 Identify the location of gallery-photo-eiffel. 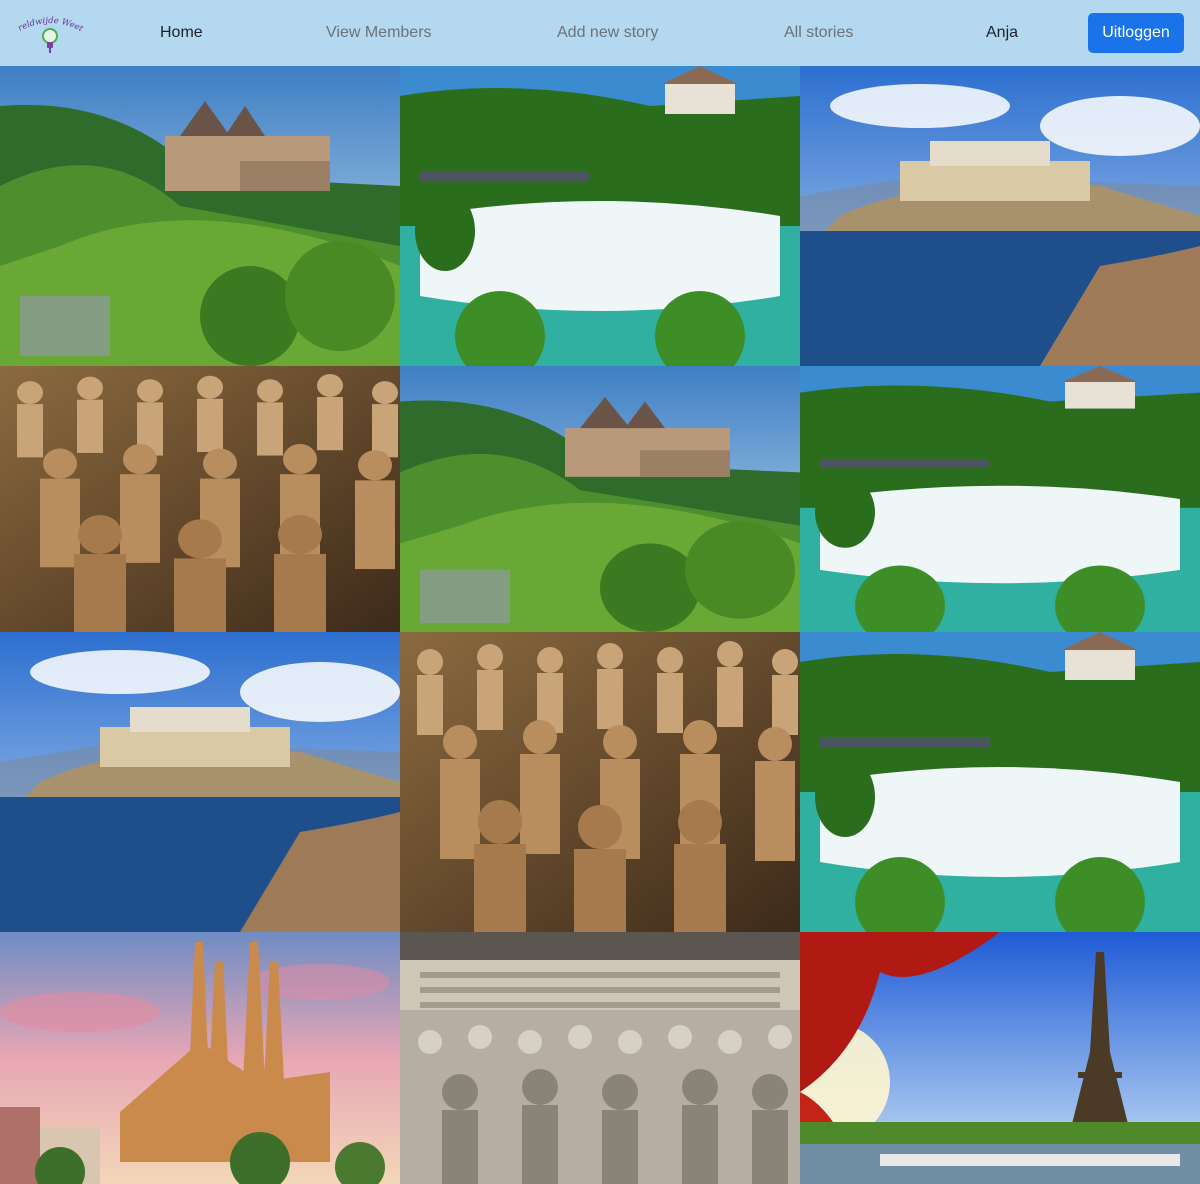
(1000, 1058).